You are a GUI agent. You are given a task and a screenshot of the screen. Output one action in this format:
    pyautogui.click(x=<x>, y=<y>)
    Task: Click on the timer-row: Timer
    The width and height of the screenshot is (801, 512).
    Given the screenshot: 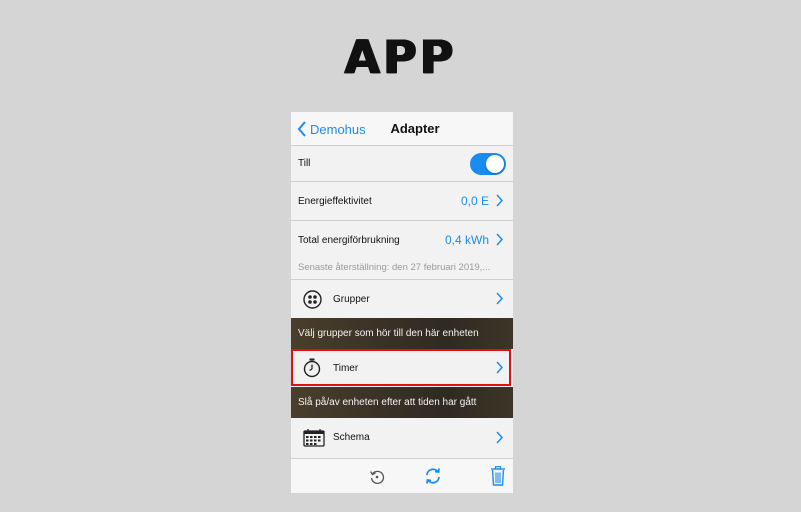 What is the action you would take?
    pyautogui.click(x=402, y=368)
    